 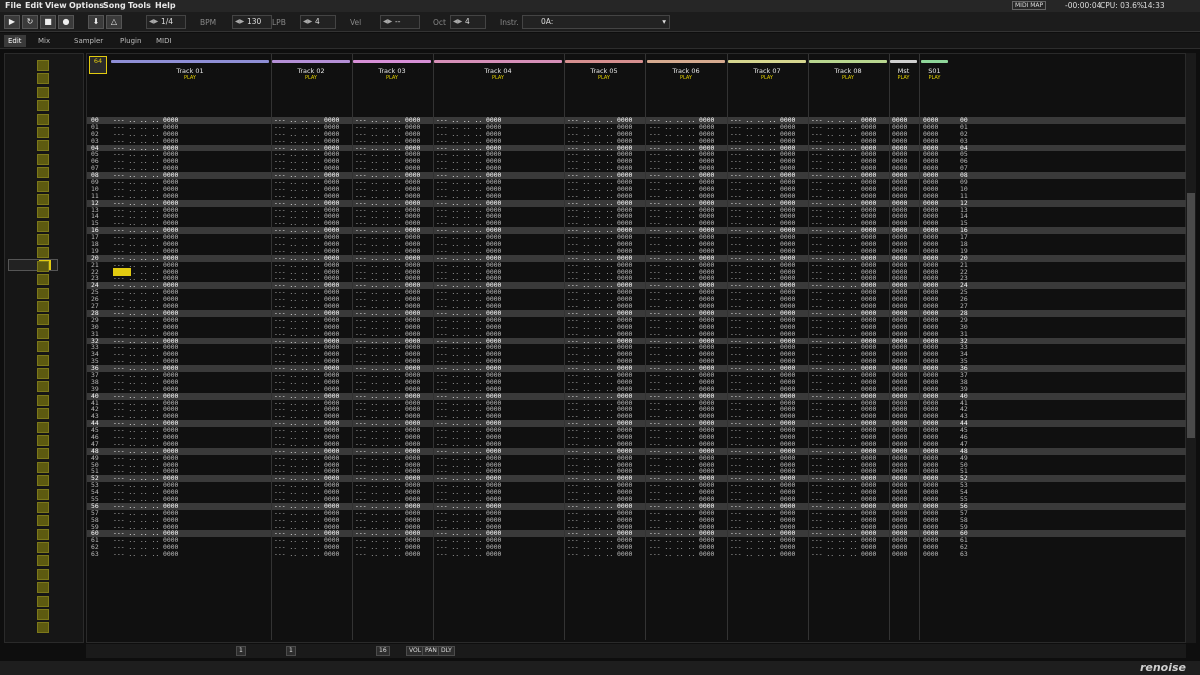 I want to click on track-header: Track 04 PLAY, so click(x=498, y=73).